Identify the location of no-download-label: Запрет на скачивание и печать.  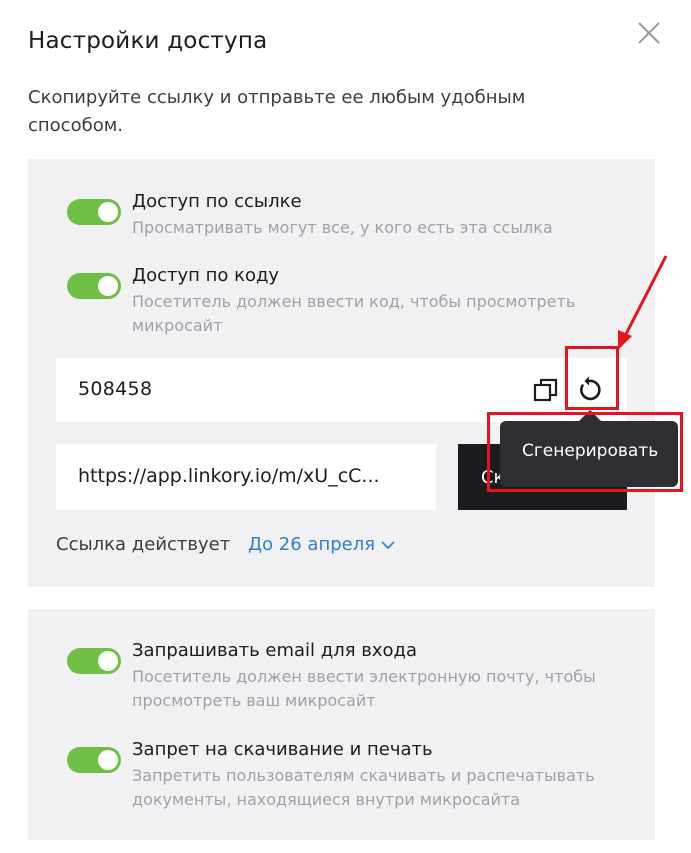
(282, 749).